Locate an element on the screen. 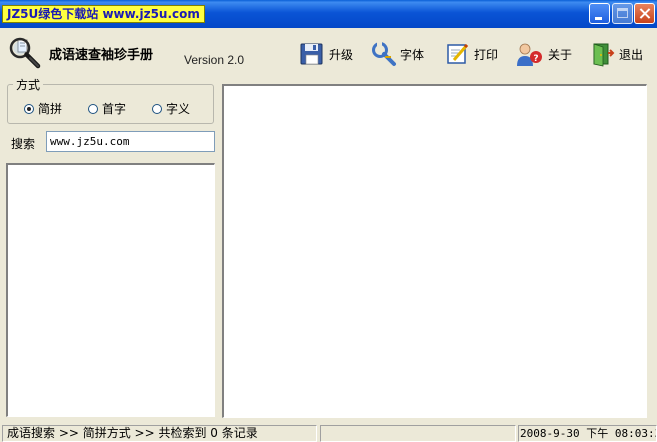  print-button: 打印 is located at coordinates (471, 54).